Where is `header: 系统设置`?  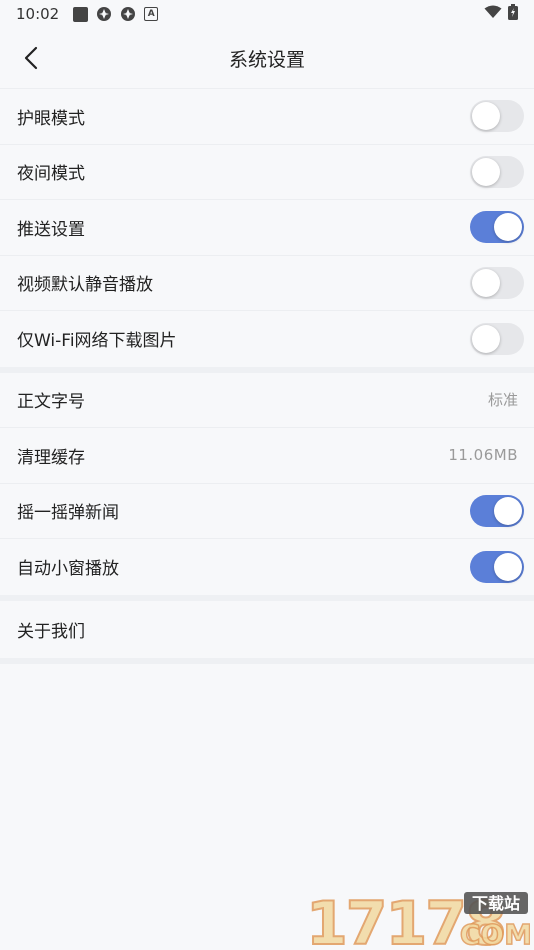
header: 系统设置 is located at coordinates (267, 58).